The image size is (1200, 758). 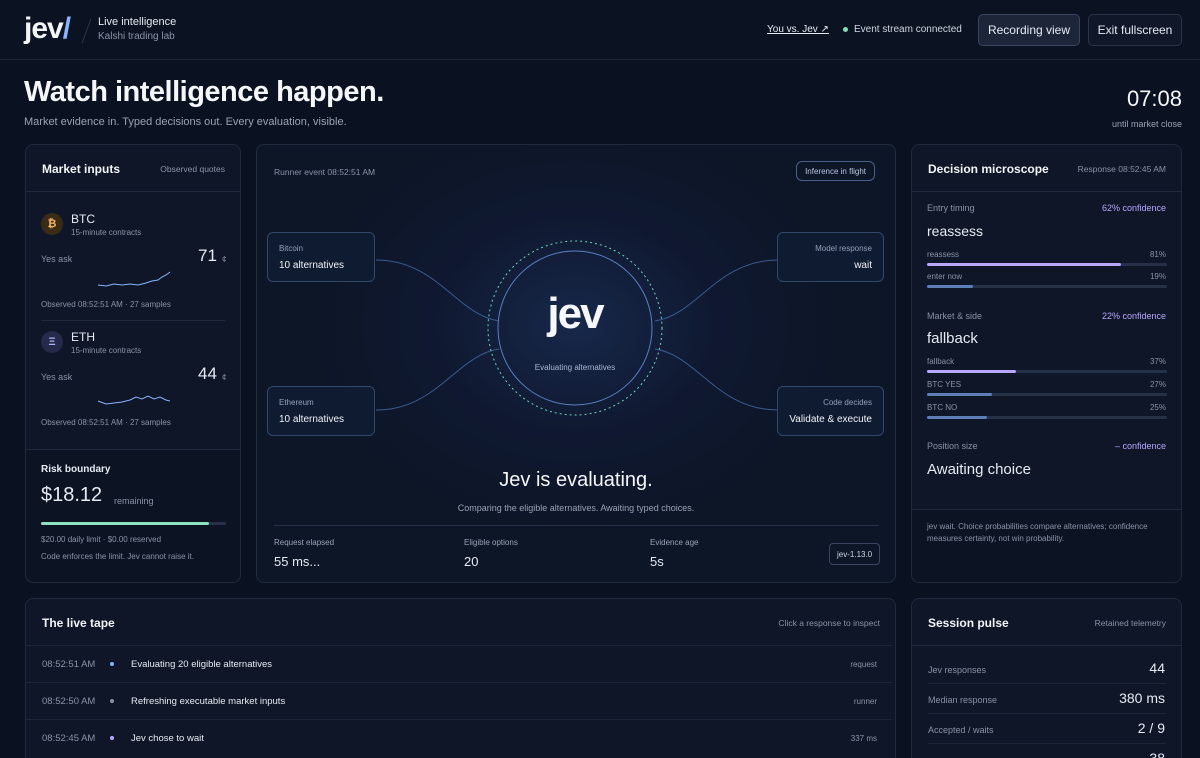 I want to click on section-confidence: 22% confidence, so click(x=1133, y=316).